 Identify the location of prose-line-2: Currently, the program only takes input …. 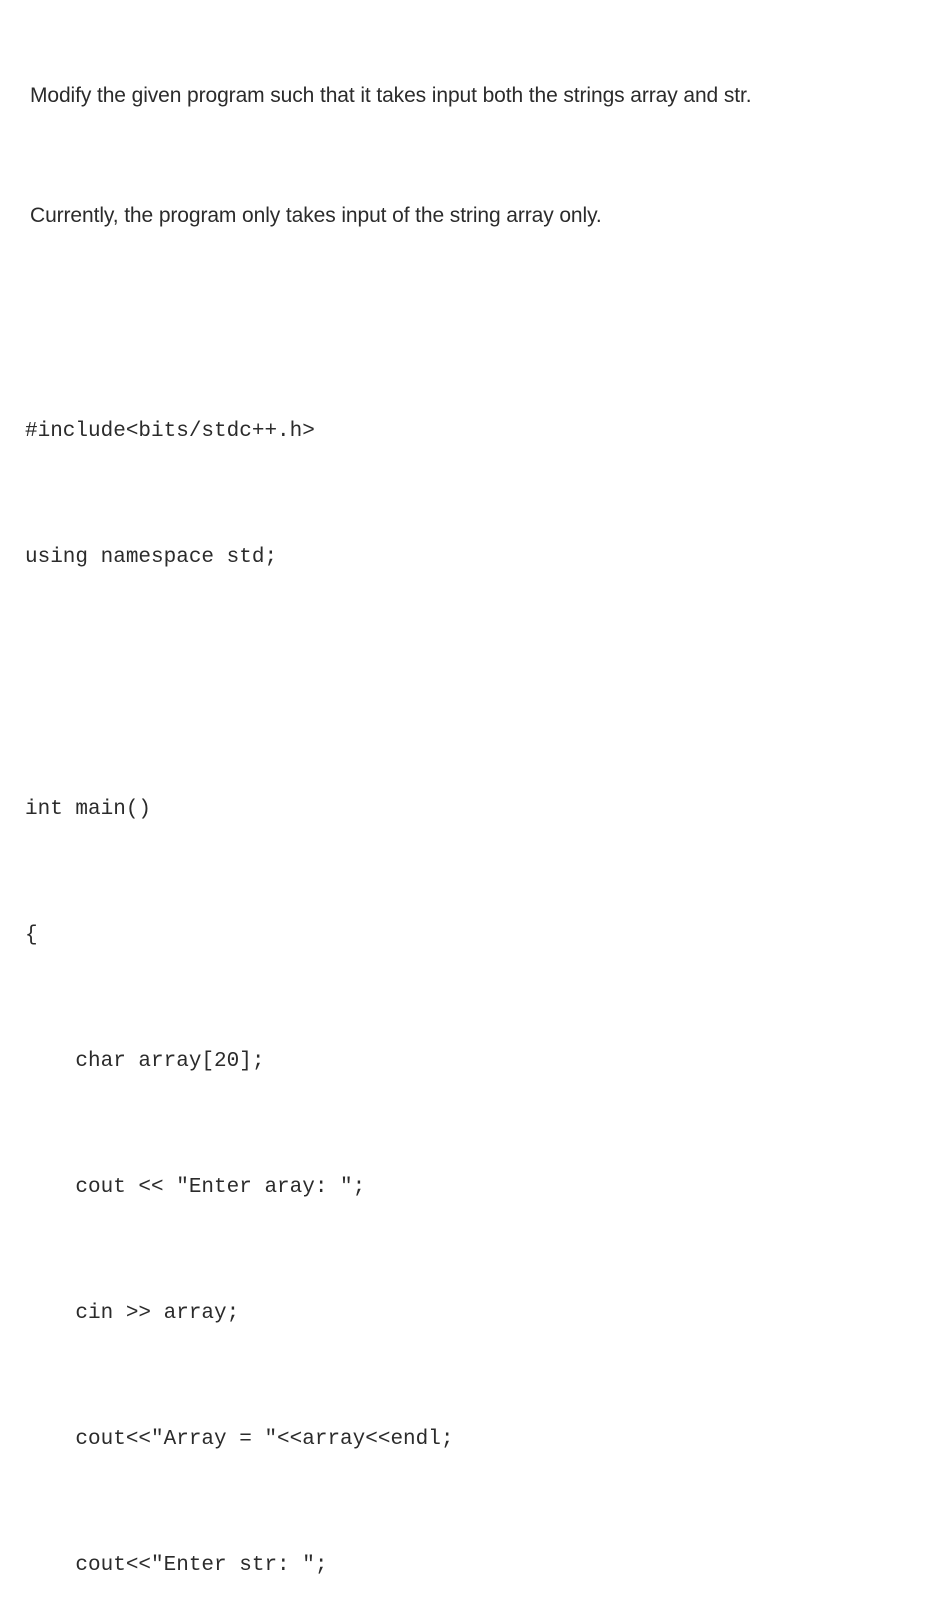
(316, 215).